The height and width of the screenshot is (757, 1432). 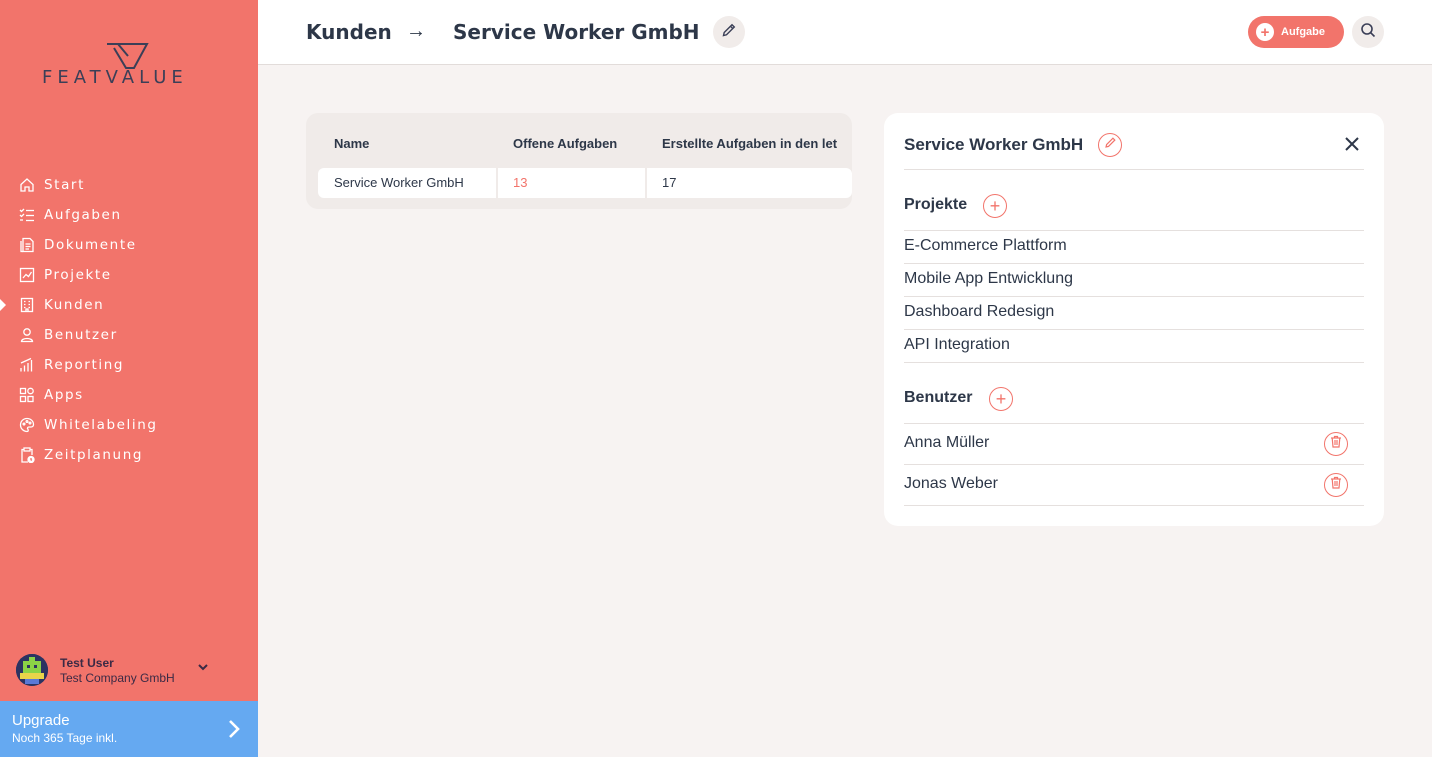 I want to click on cell-open-tasks: 13, so click(x=520, y=182).